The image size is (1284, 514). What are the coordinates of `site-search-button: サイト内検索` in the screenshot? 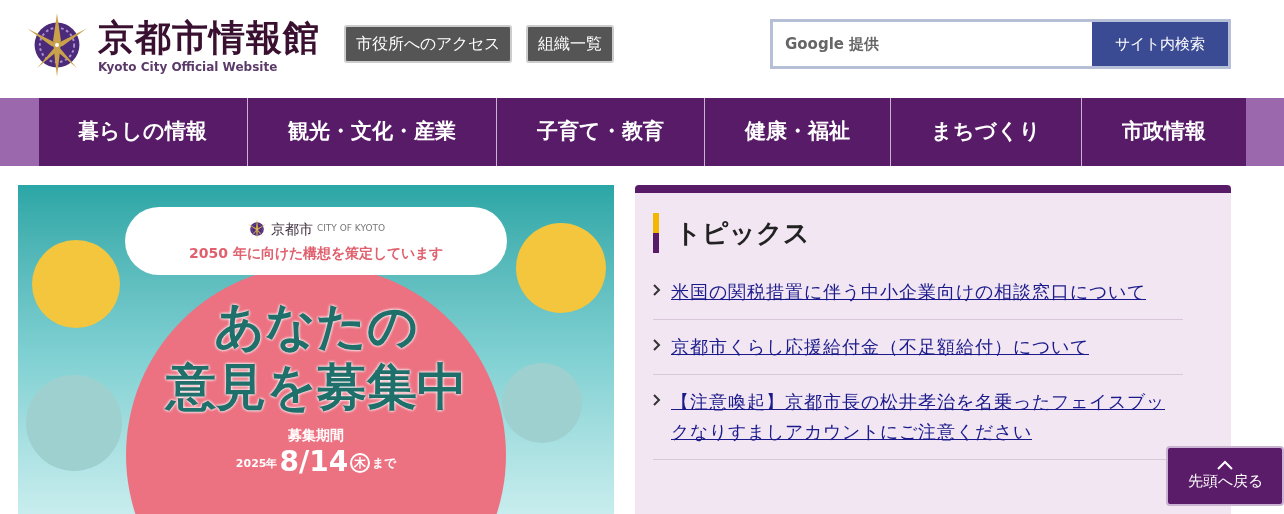 It's located at (1160, 44).